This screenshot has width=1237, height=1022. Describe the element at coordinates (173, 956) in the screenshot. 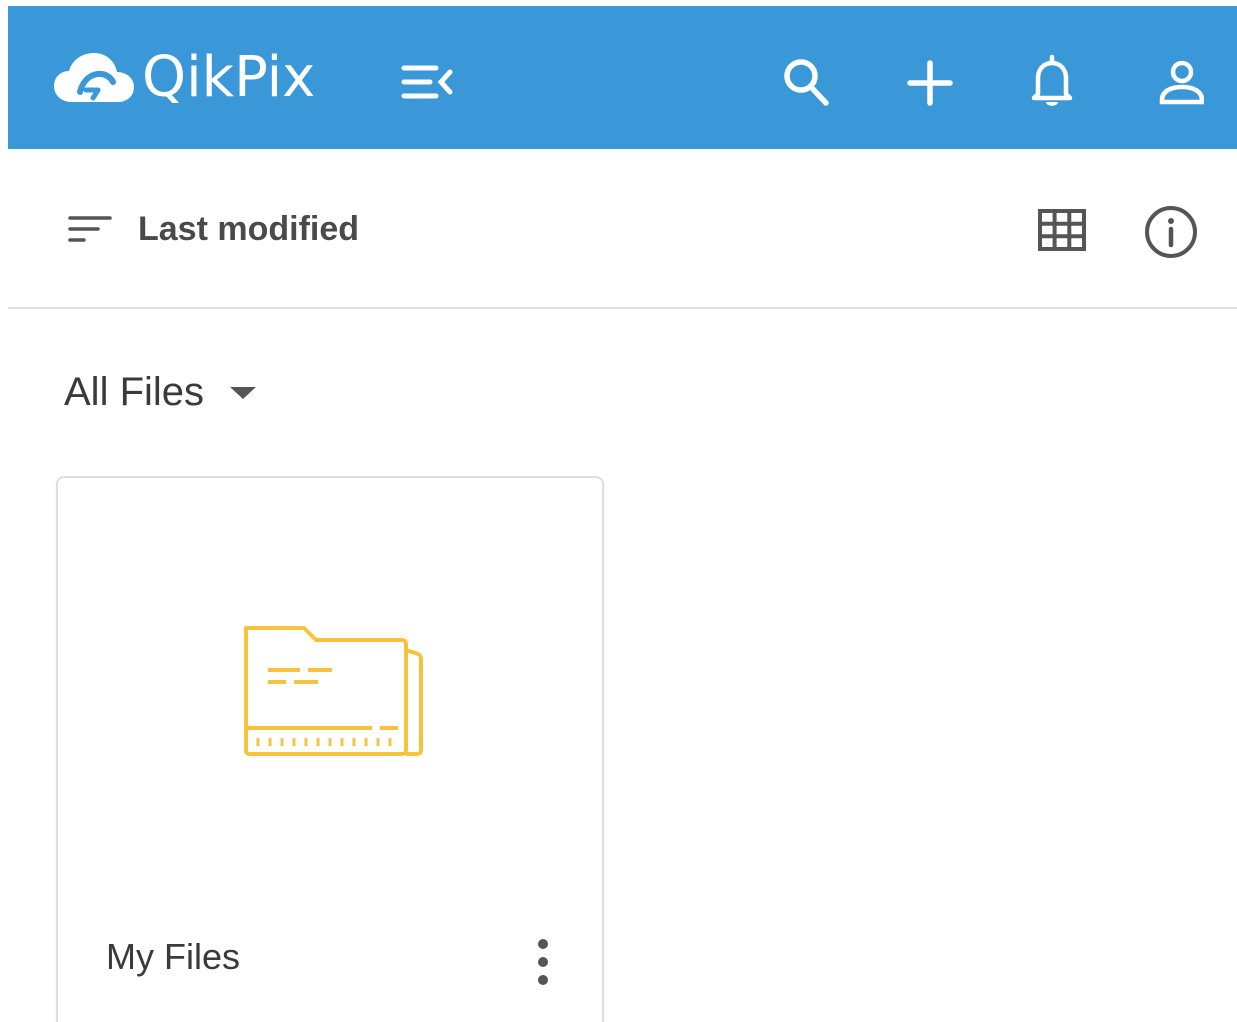

I see `folder-name: My Files` at that location.